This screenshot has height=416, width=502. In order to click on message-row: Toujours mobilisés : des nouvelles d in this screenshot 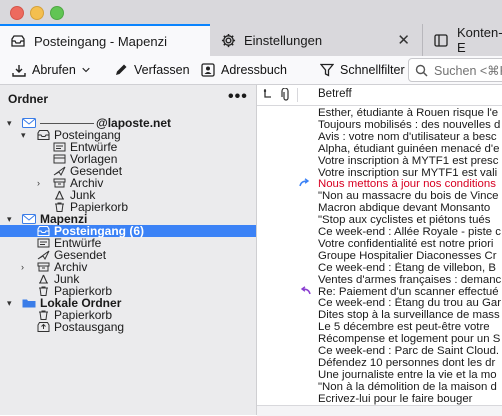, I will do `click(379, 125)`.